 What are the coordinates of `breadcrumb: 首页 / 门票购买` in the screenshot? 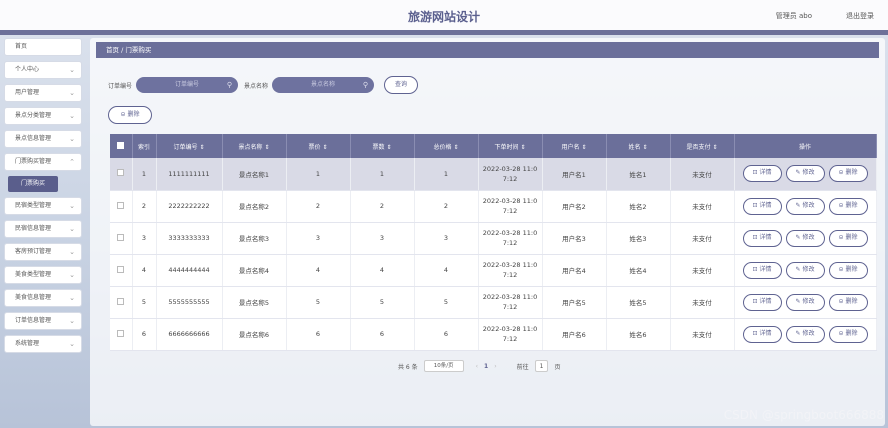 It's located at (487, 50).